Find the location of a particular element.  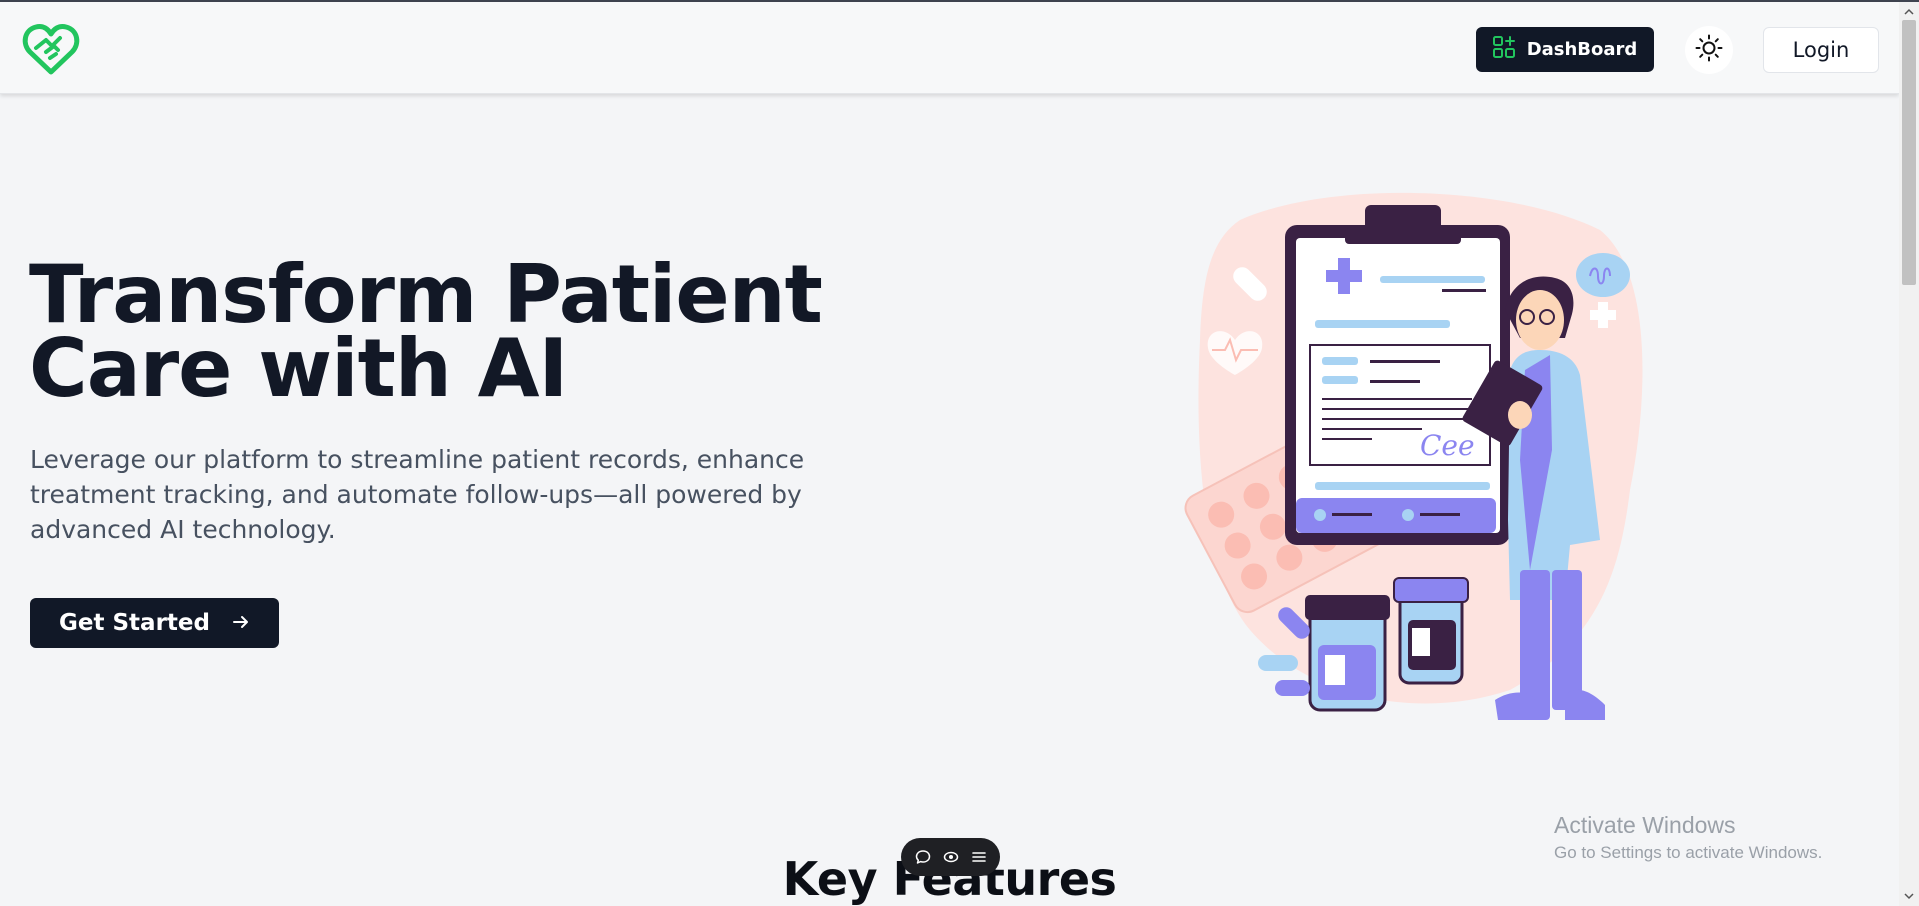

watermark-title: Activate Windows is located at coordinates (1645, 825).